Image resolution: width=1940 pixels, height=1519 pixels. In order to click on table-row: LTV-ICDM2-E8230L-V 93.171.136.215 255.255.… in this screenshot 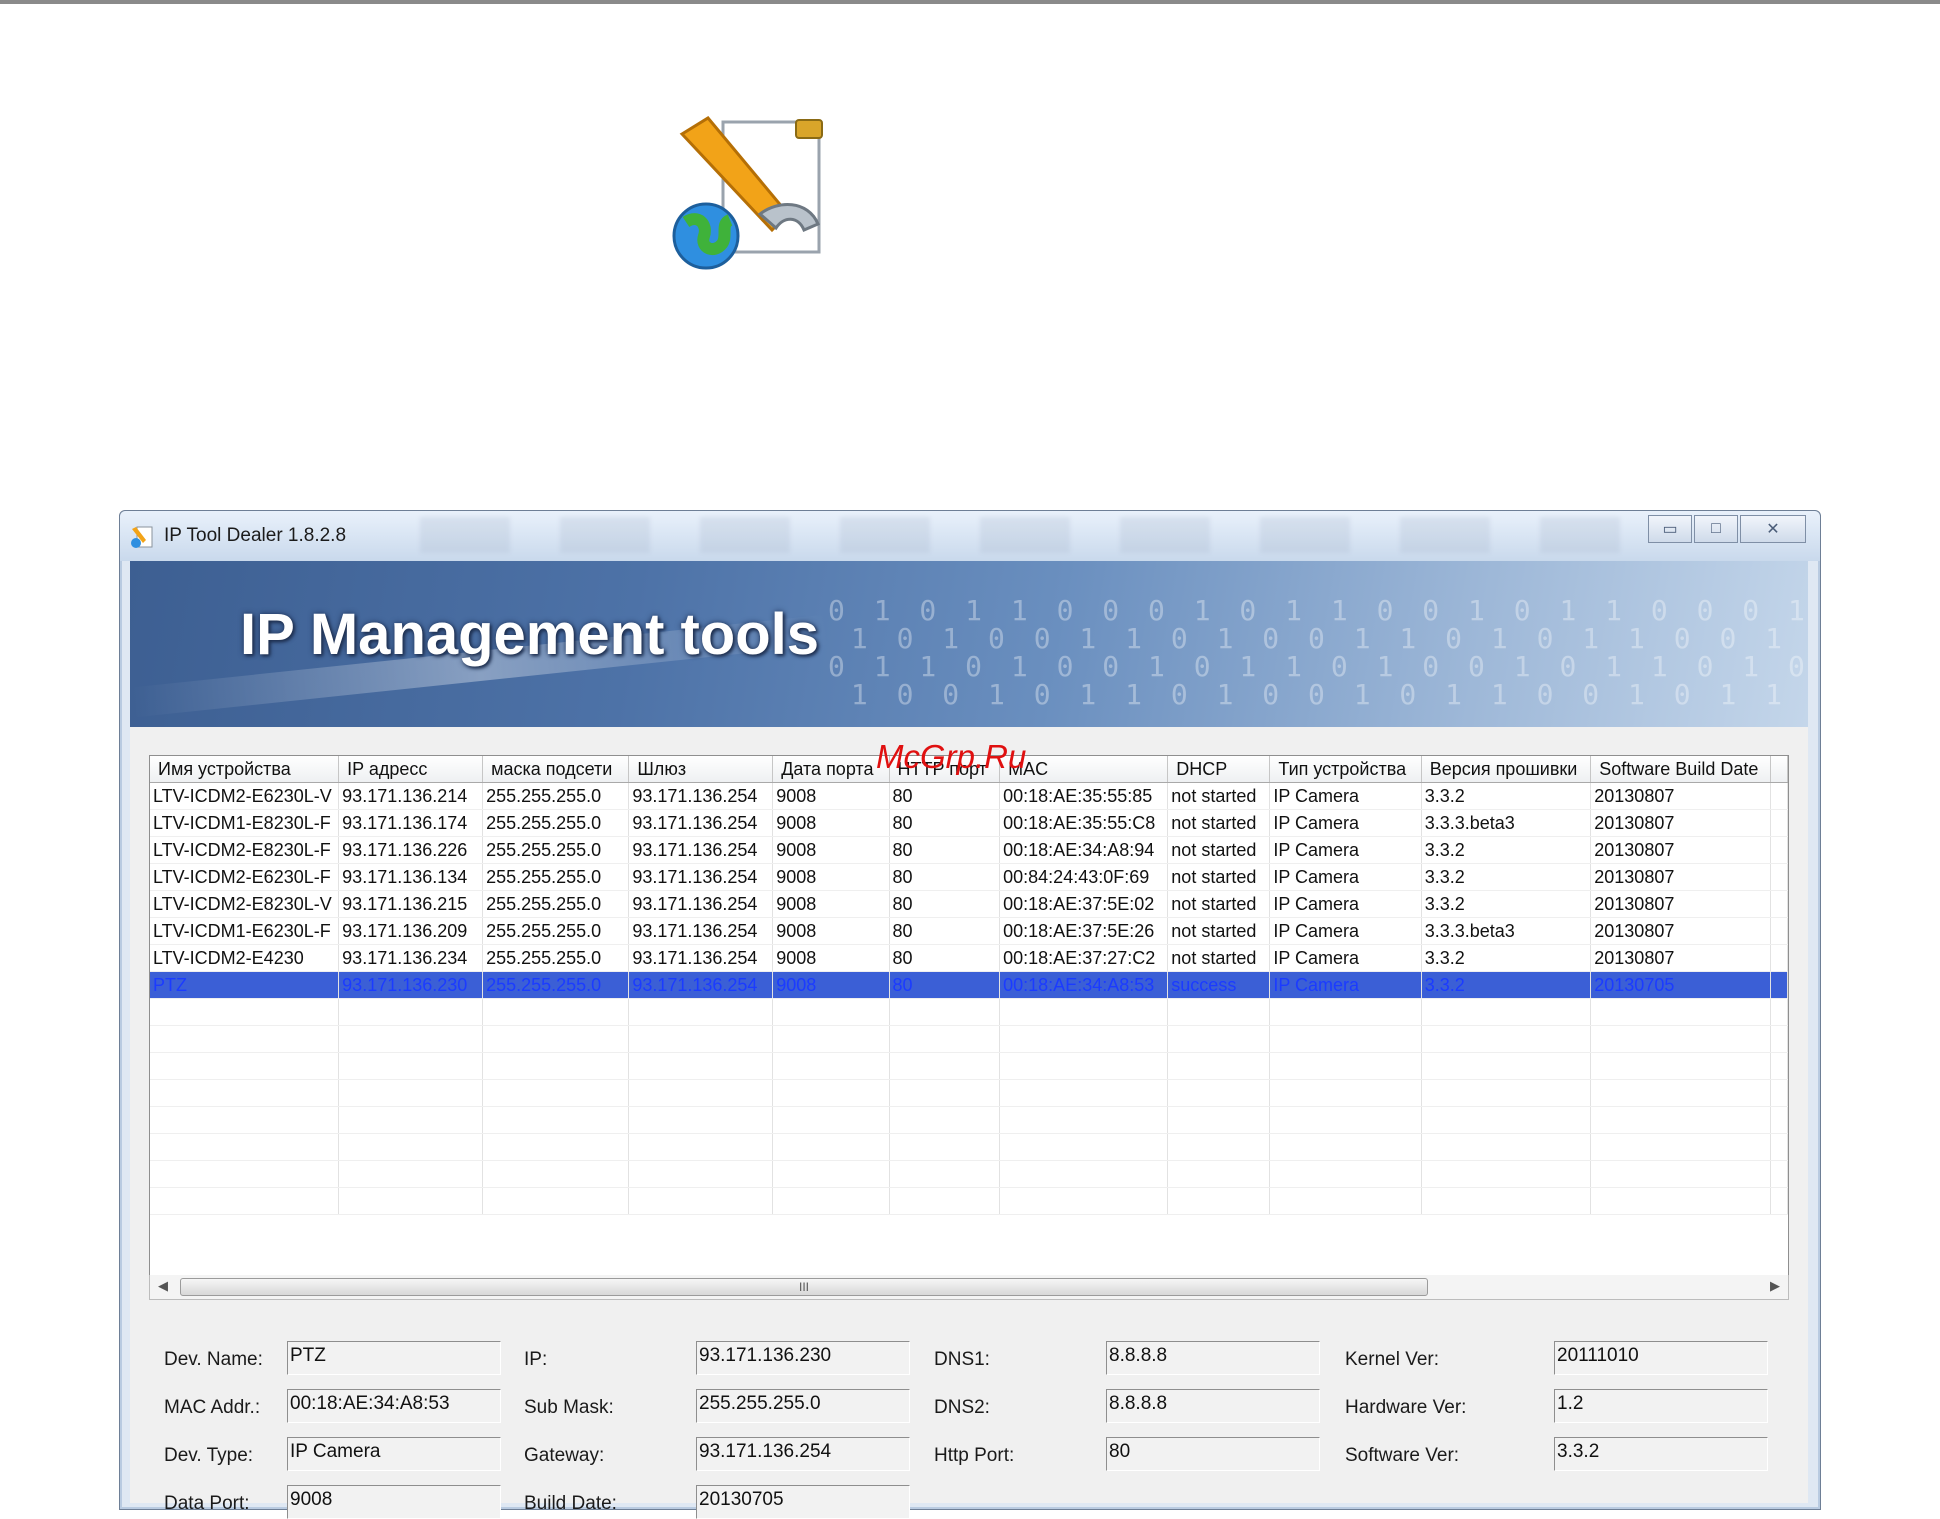, I will do `click(969, 904)`.